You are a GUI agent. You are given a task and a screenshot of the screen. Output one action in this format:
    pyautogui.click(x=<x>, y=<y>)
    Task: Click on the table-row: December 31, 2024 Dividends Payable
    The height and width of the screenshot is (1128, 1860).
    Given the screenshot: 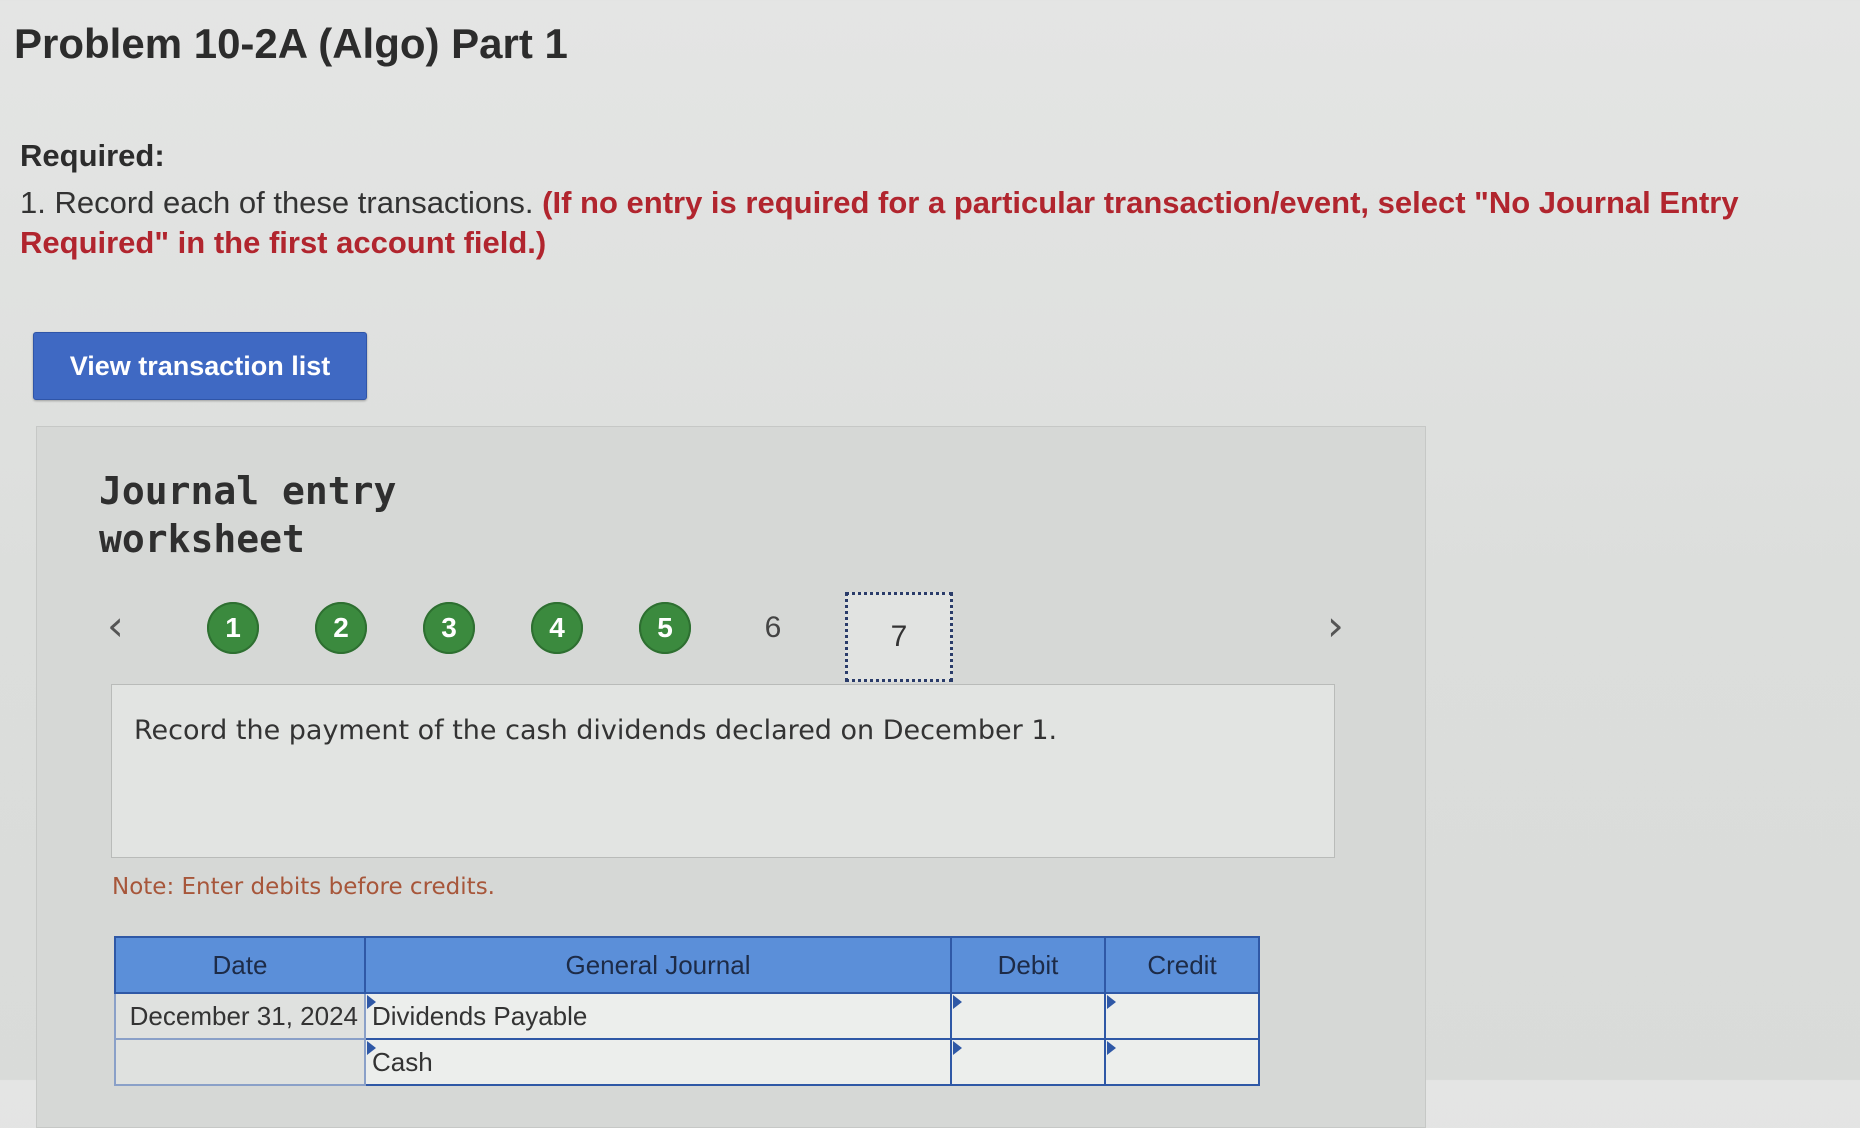 What is the action you would take?
    pyautogui.click(x=687, y=1016)
    